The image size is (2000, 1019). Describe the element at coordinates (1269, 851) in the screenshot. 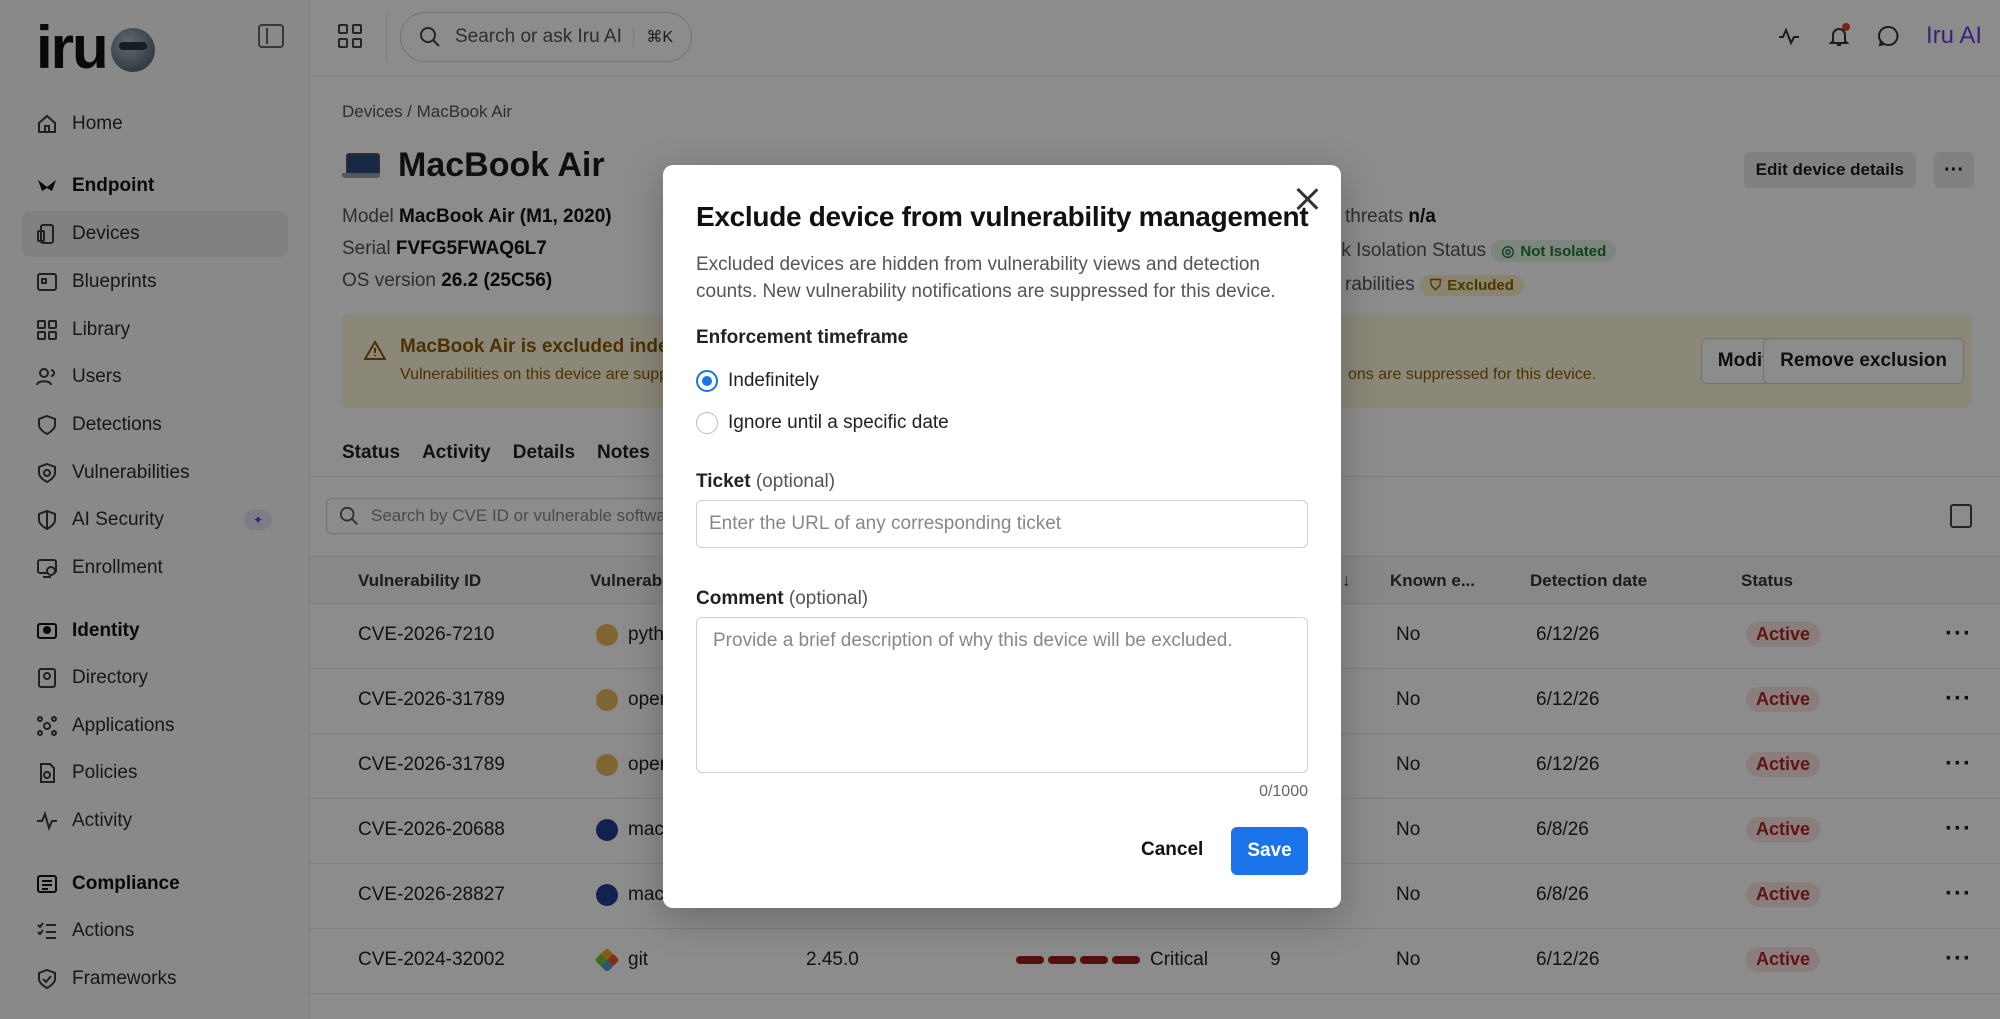

I see `save-button: Save` at that location.